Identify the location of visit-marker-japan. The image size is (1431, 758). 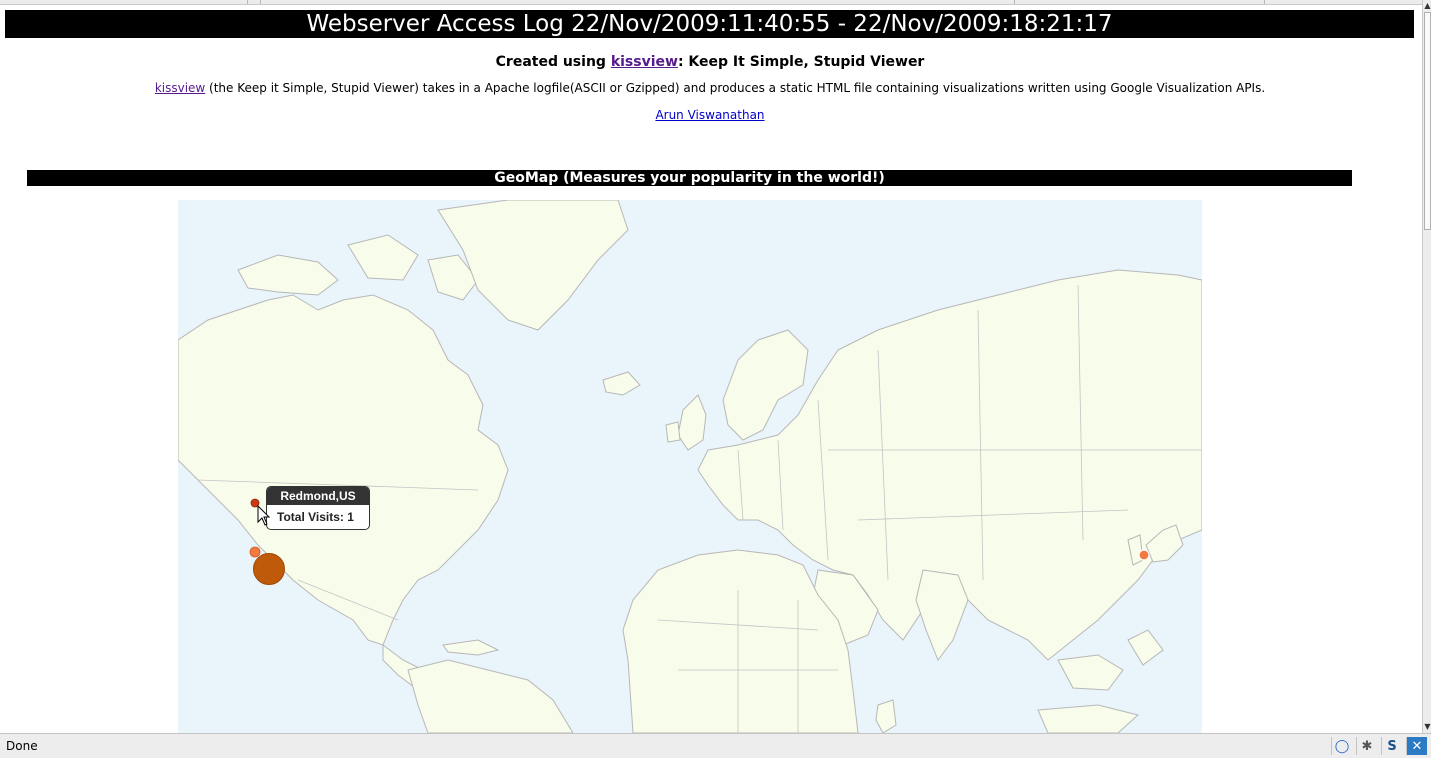
(1144, 555).